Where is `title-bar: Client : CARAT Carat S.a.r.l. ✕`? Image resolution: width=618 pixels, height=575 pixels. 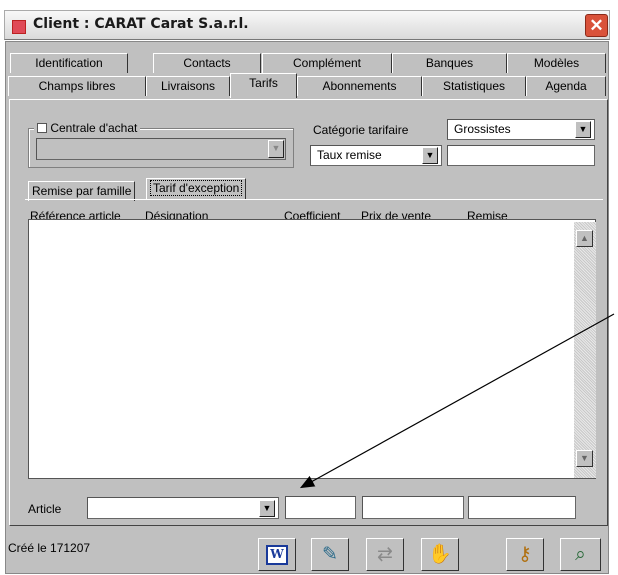 title-bar: Client : CARAT Carat S.a.r.l. ✕ is located at coordinates (307, 25).